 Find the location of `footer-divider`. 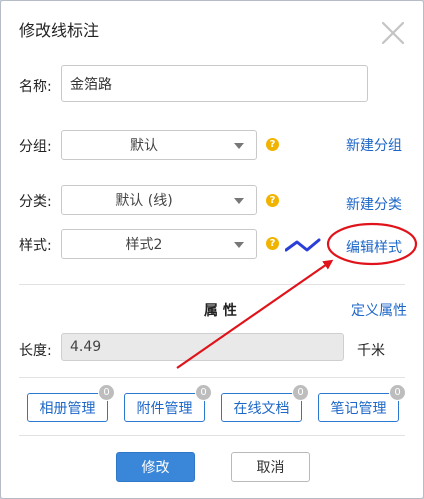

footer-divider is located at coordinates (212, 435).